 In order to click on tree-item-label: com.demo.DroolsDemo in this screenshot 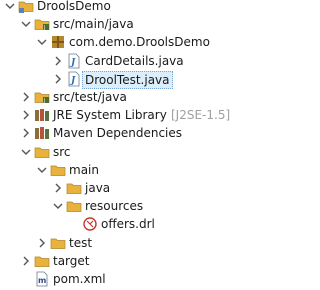, I will do `click(139, 42)`.